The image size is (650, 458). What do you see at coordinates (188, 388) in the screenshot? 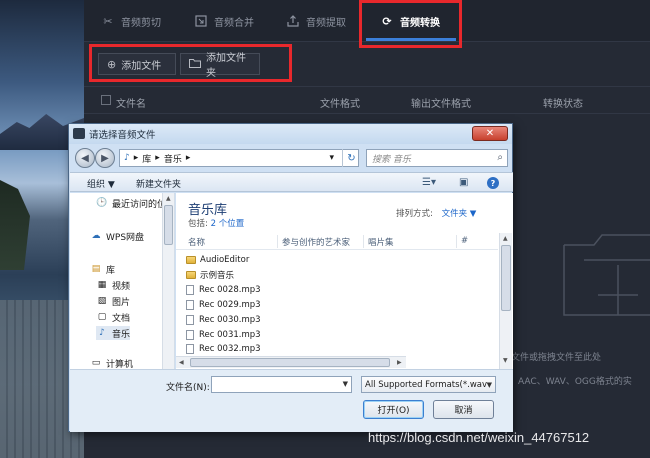
I see `filename-label: 文件名(N):` at bounding box center [188, 388].